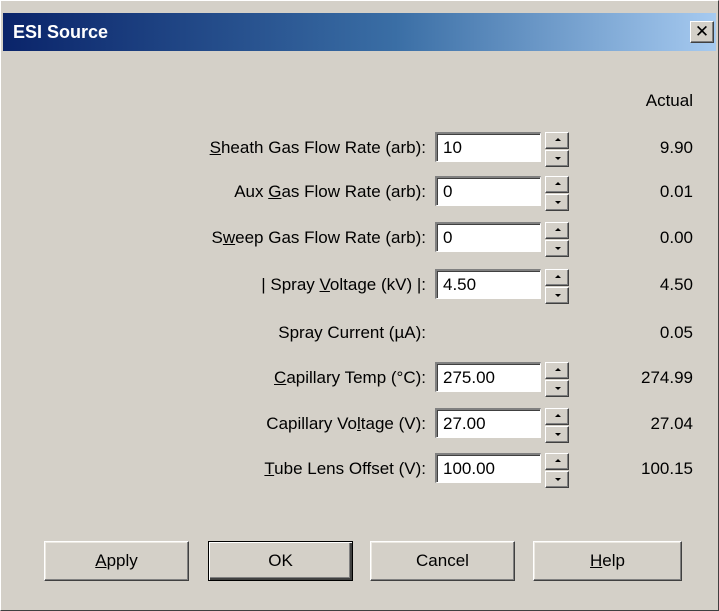 This screenshot has height=611, width=719. What do you see at coordinates (488, 147) in the screenshot?
I see `sheath-gas-flow-input: 10` at bounding box center [488, 147].